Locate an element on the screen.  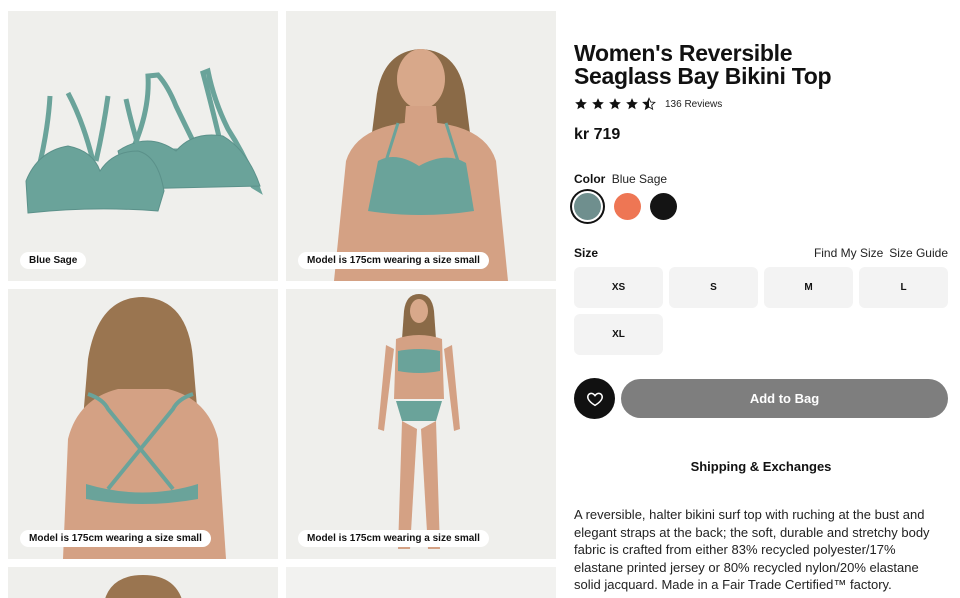
swatch-blue-sage is located at coordinates (587, 206).